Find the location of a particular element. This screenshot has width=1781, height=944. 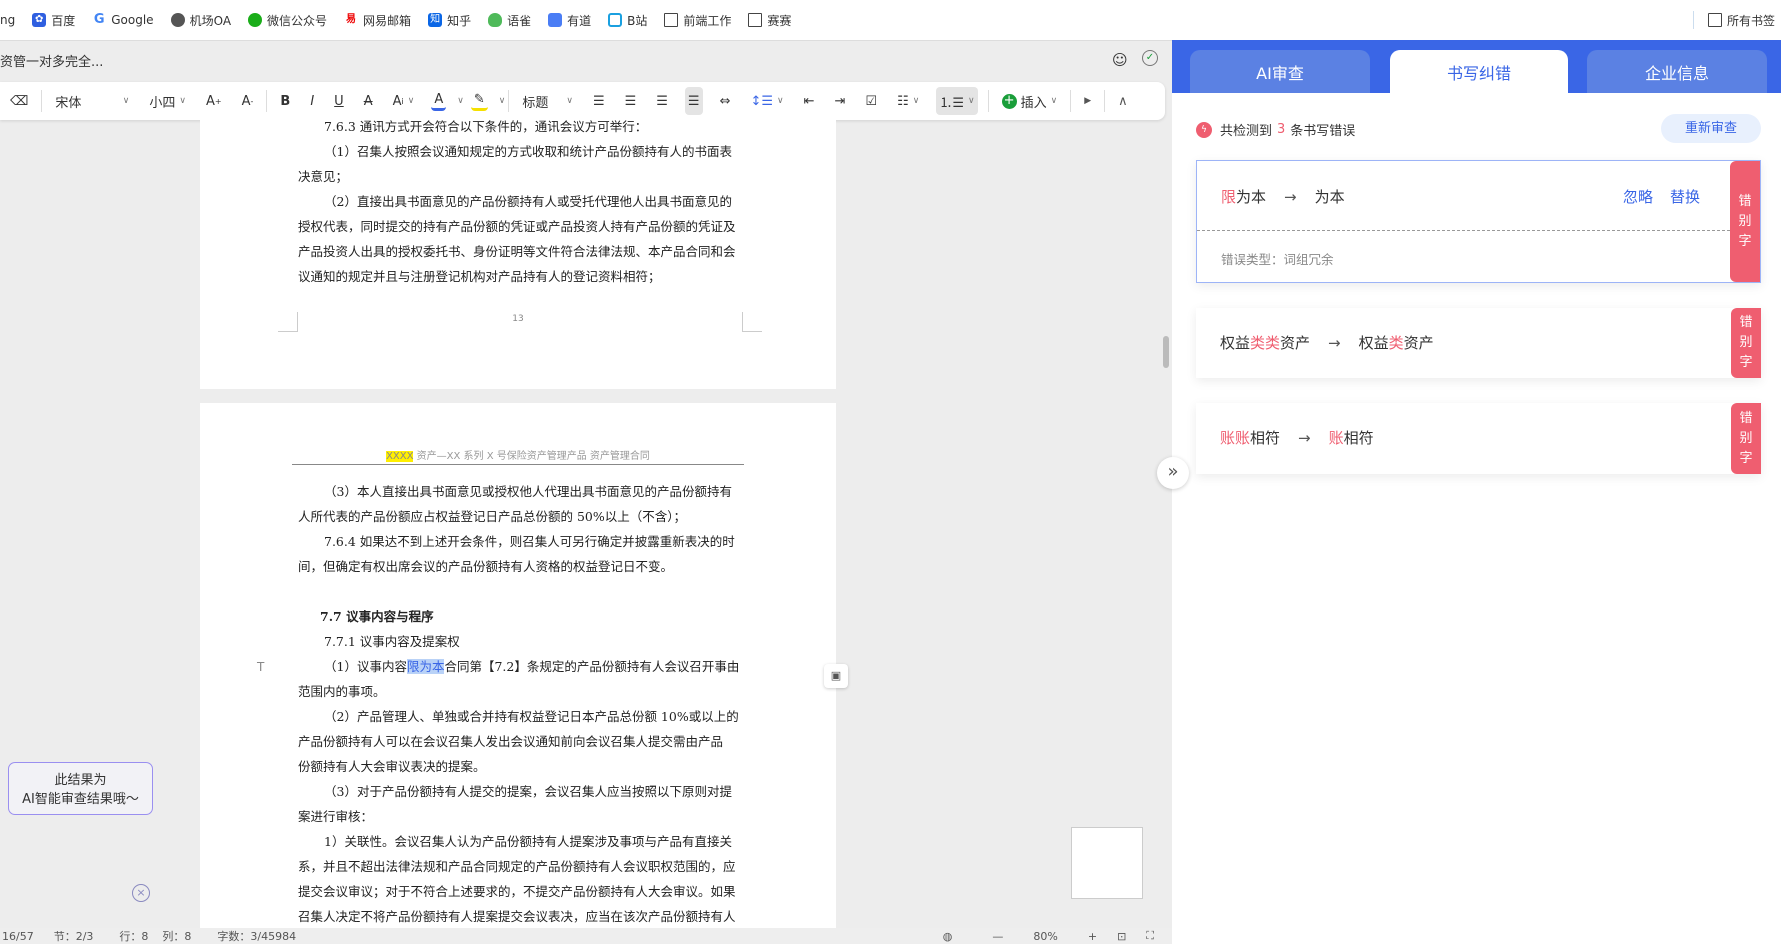

align-left-icon: ☰ is located at coordinates (599, 101).